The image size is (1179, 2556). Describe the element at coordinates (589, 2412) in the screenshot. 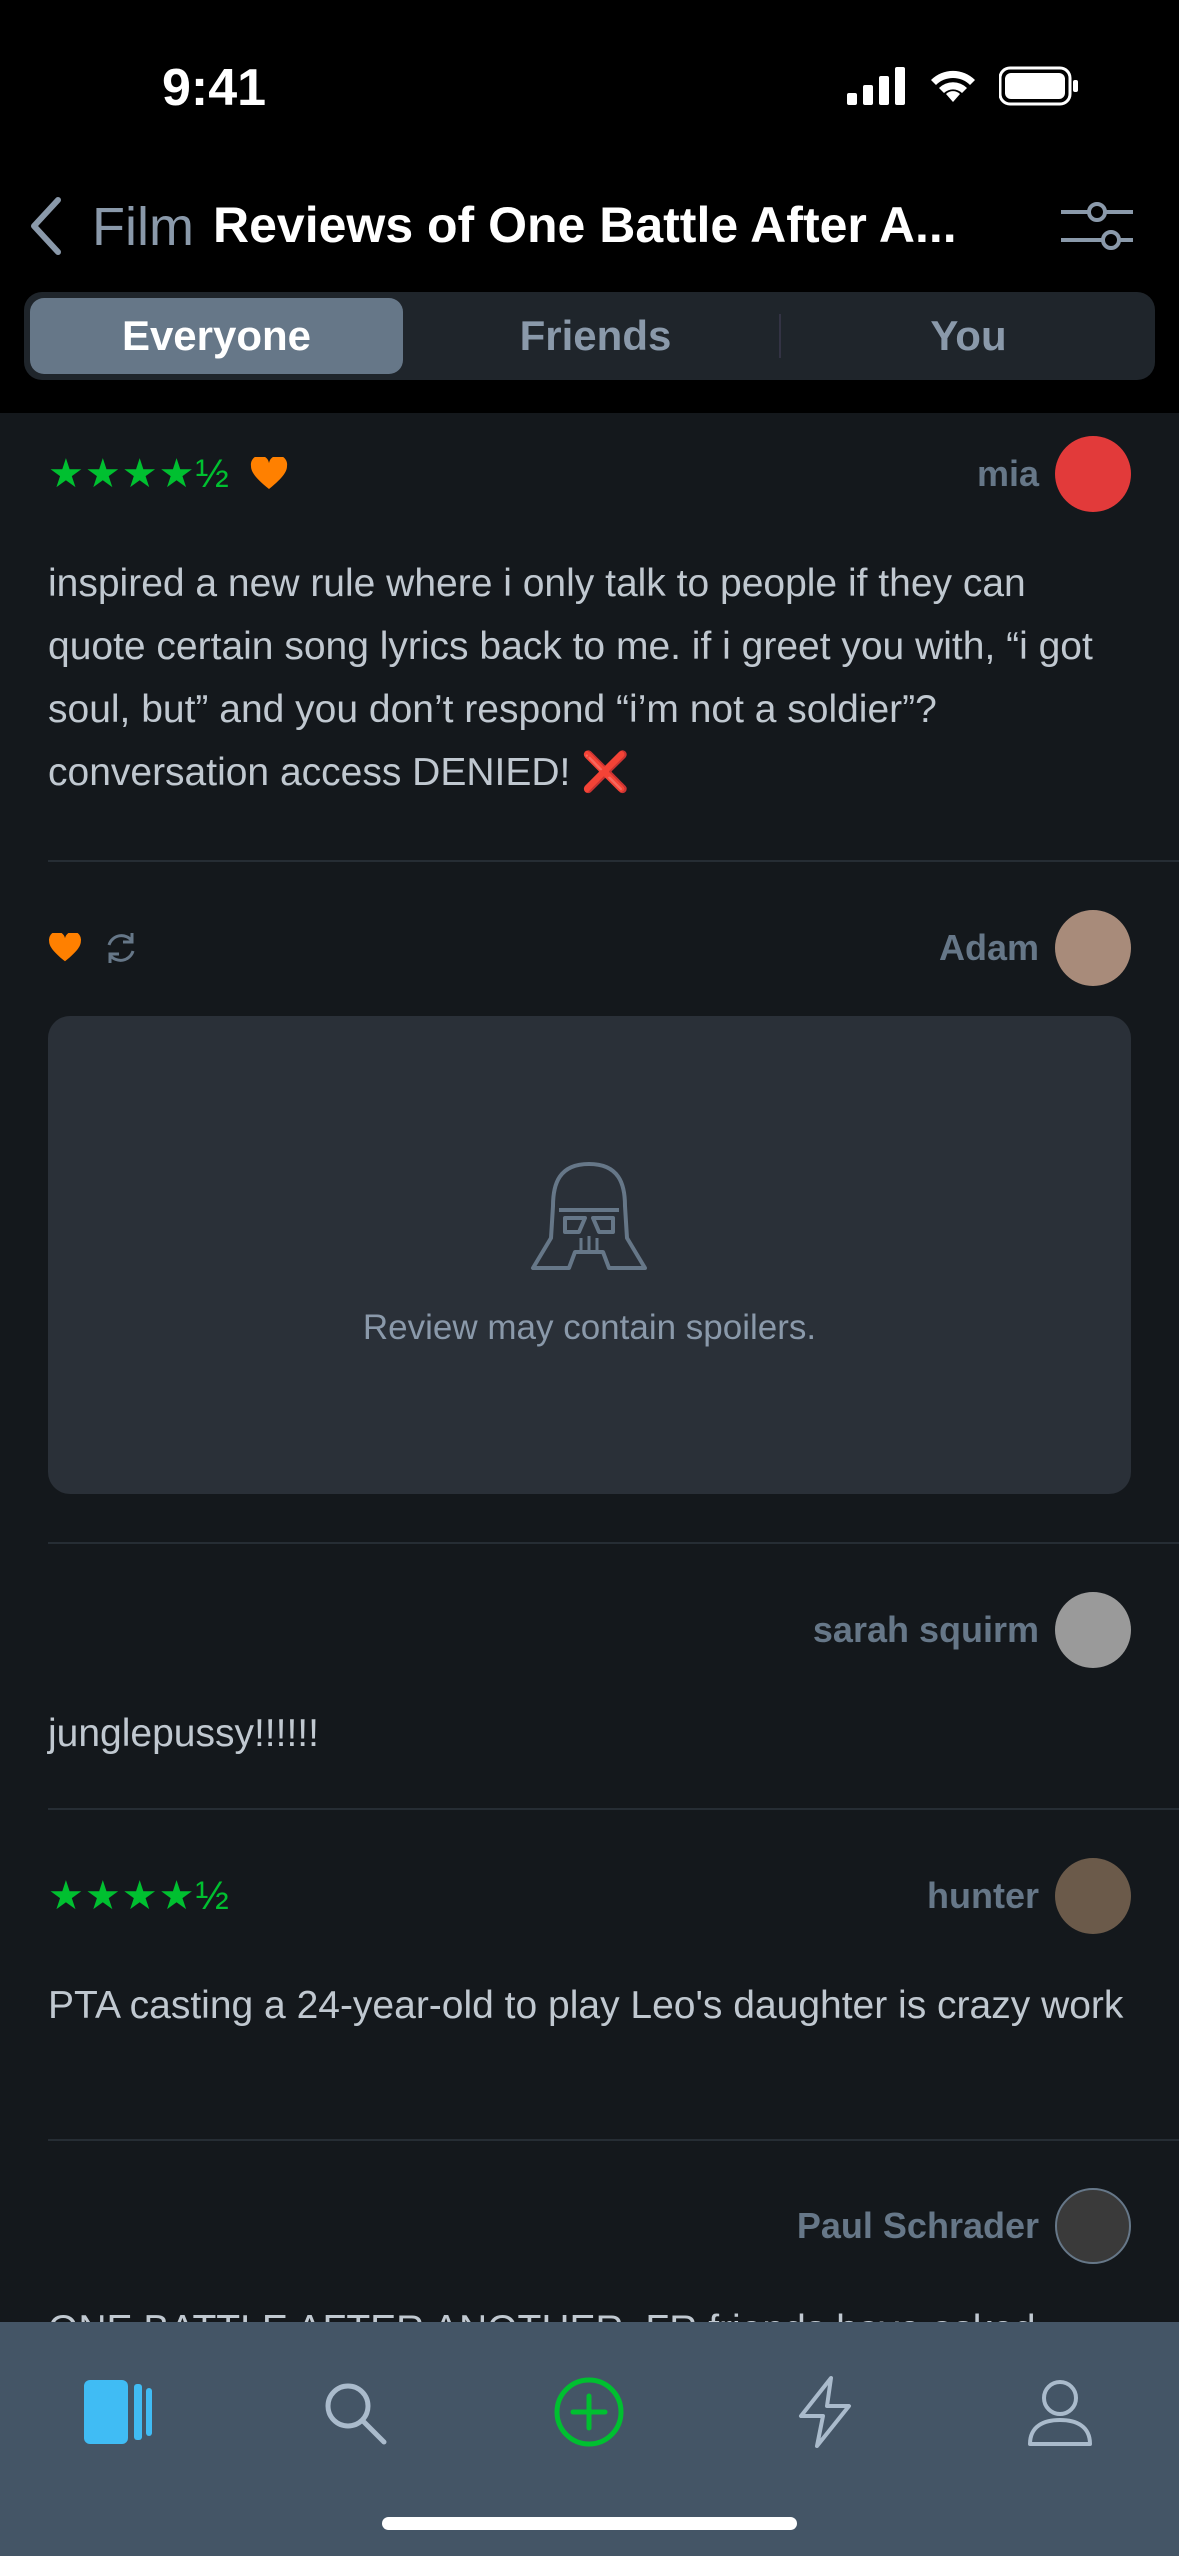

I see `add-icon` at that location.